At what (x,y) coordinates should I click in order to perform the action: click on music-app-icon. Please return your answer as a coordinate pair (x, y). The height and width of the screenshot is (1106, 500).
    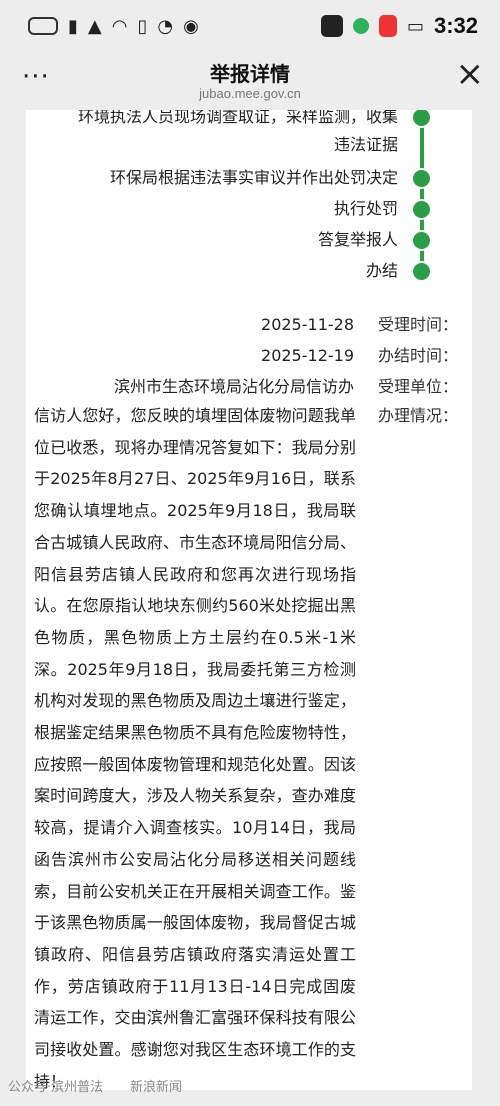
    Looking at the image, I should click on (331, 26).